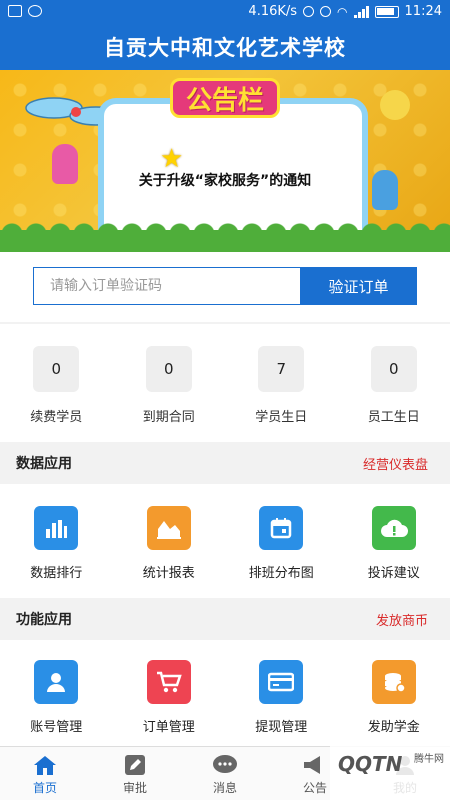 The width and height of the screenshot is (450, 800). What do you see at coordinates (281, 552) in the screenshot?
I see `schedule-chart-item: 排班分布图` at bounding box center [281, 552].